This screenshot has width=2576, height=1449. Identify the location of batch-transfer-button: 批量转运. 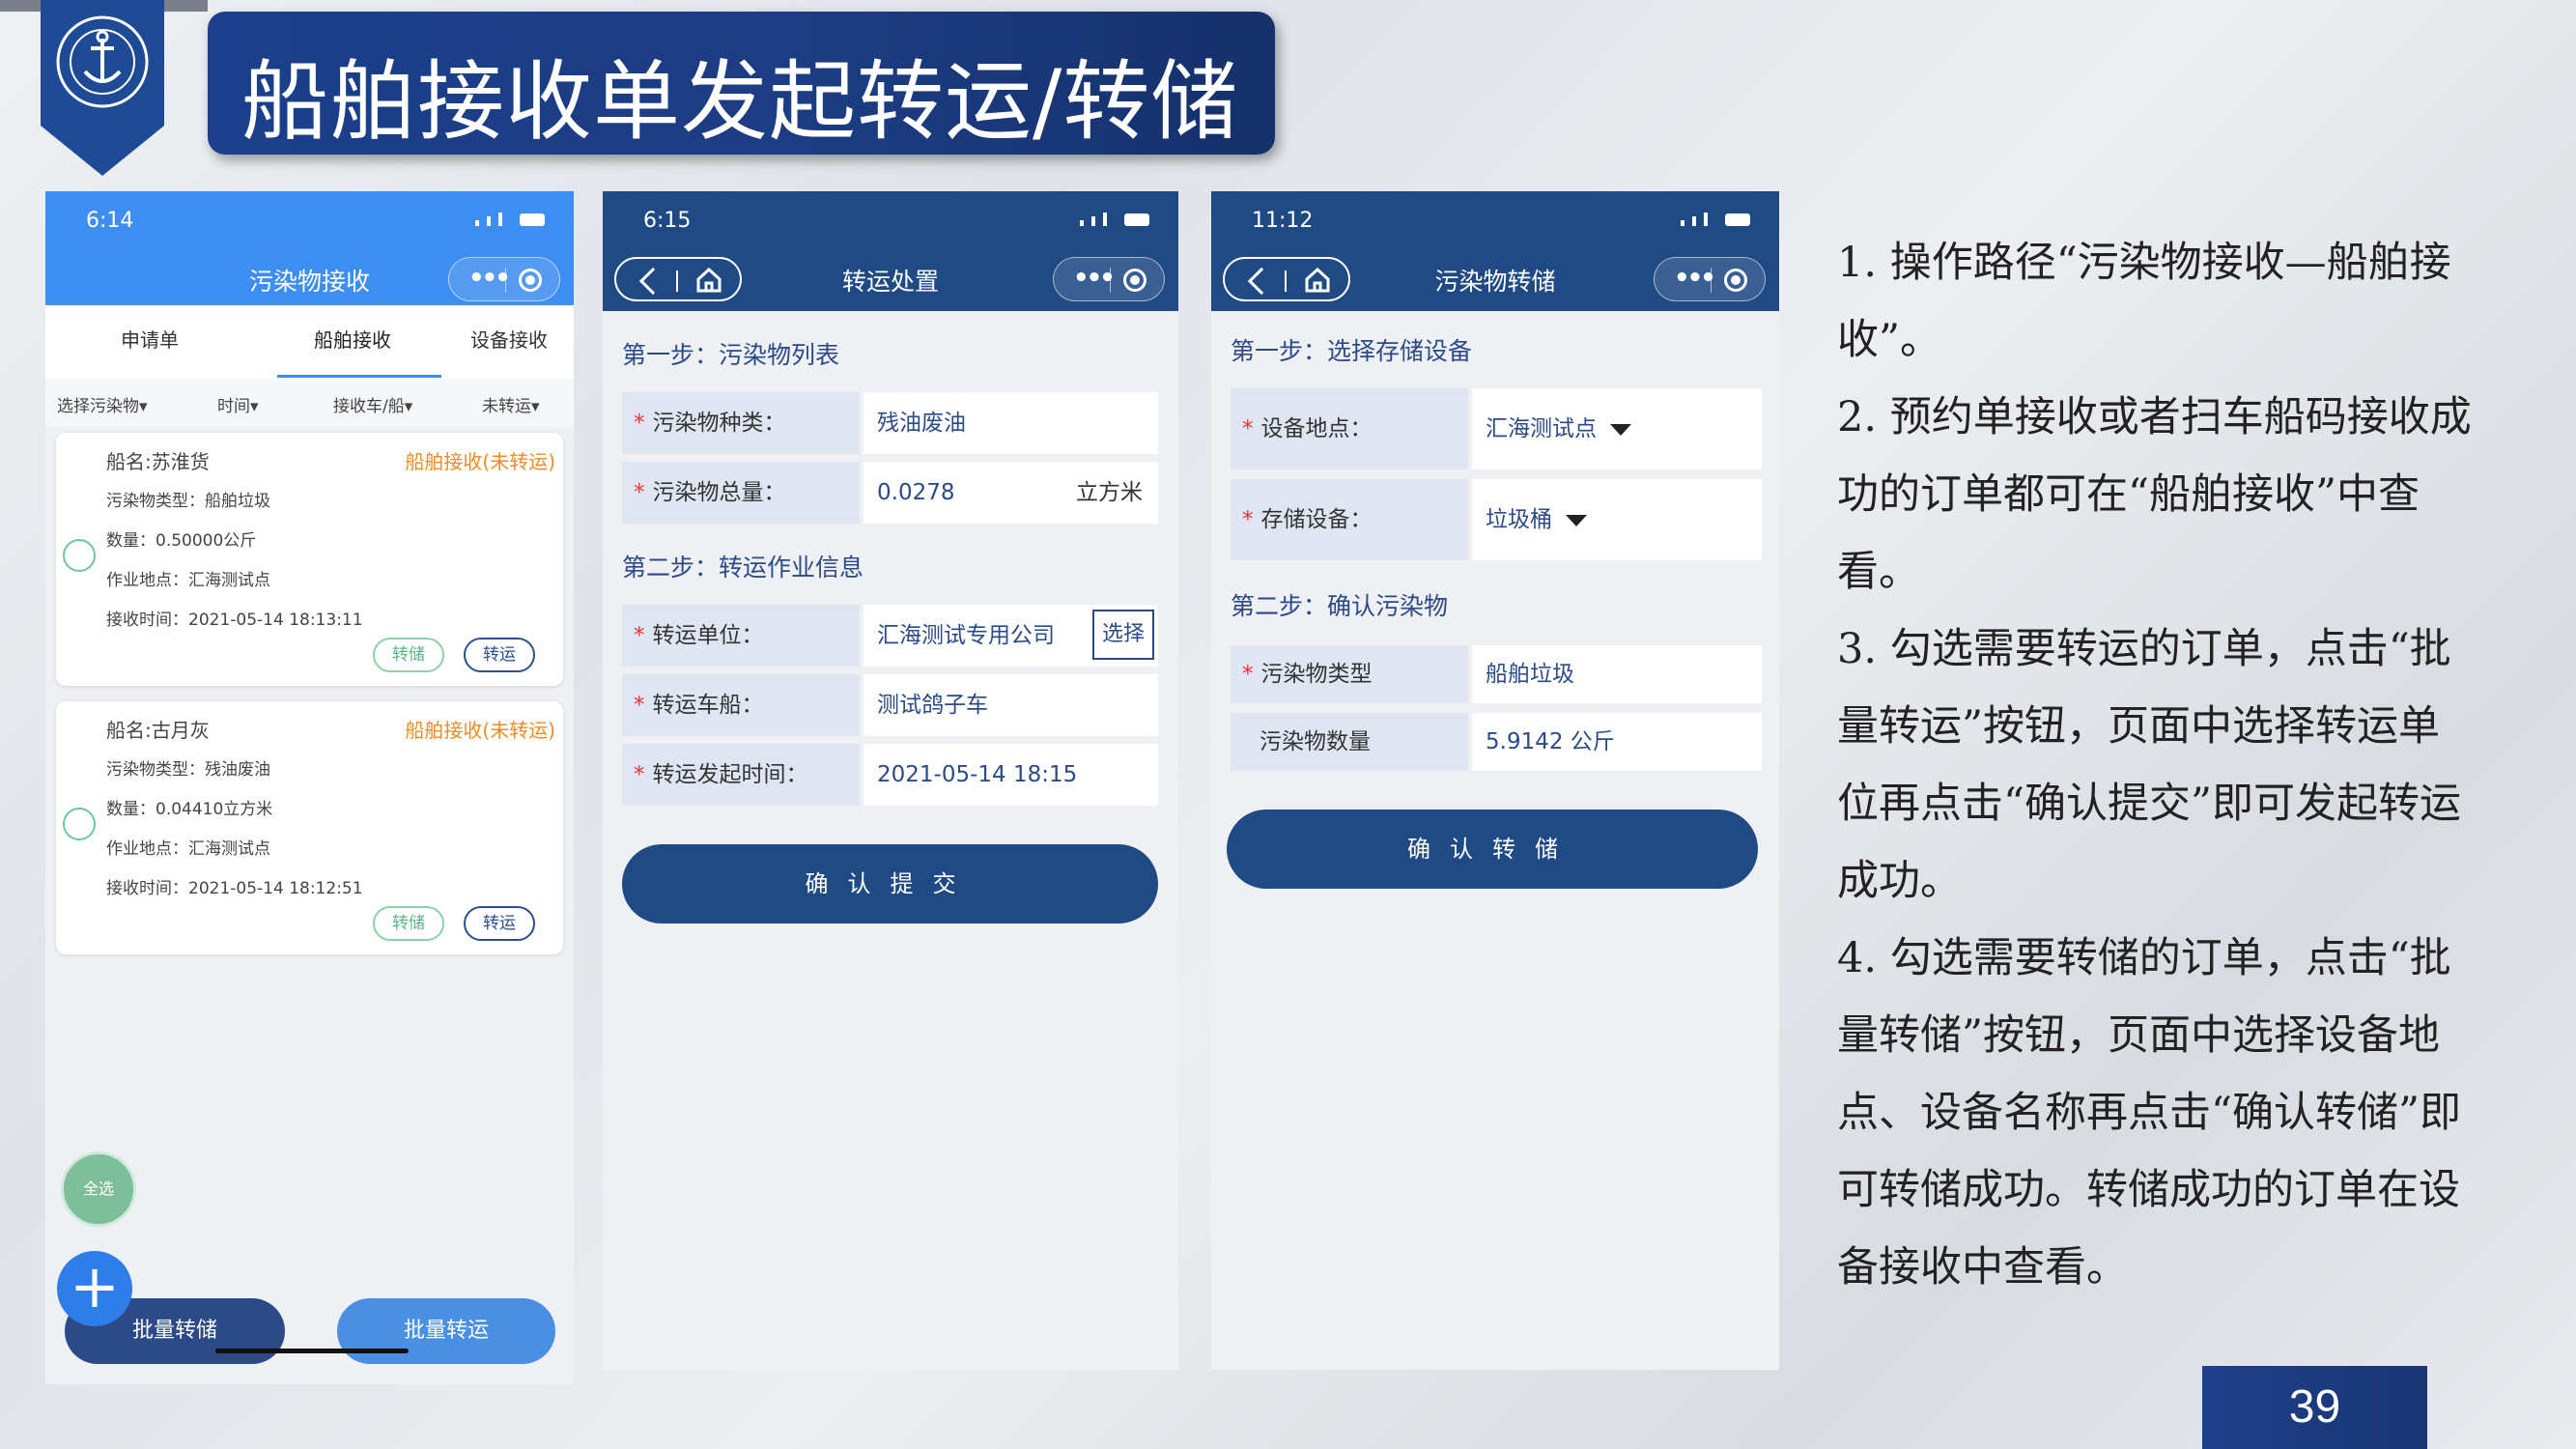
(446, 1331).